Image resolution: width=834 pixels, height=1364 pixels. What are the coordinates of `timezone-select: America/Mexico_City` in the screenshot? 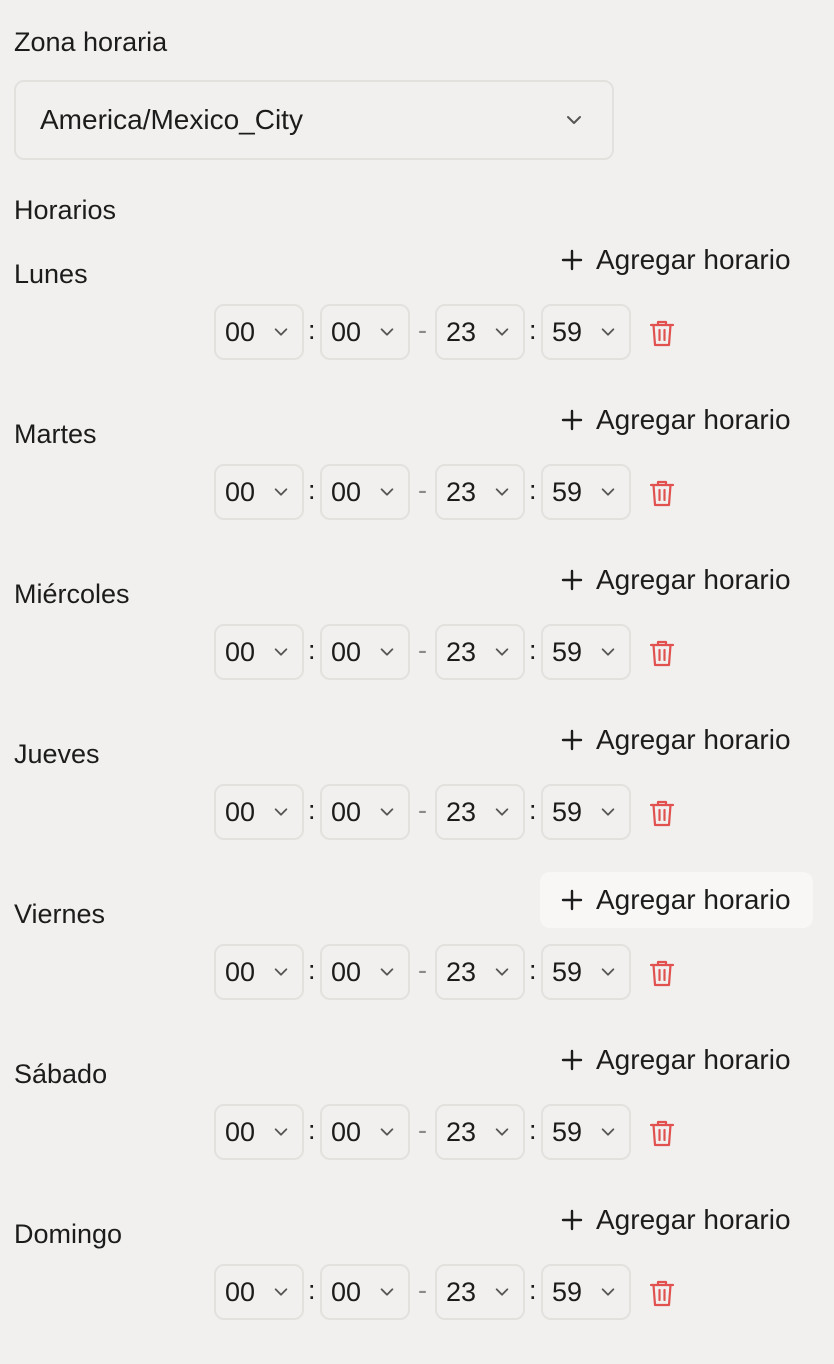 It's located at (314, 120).